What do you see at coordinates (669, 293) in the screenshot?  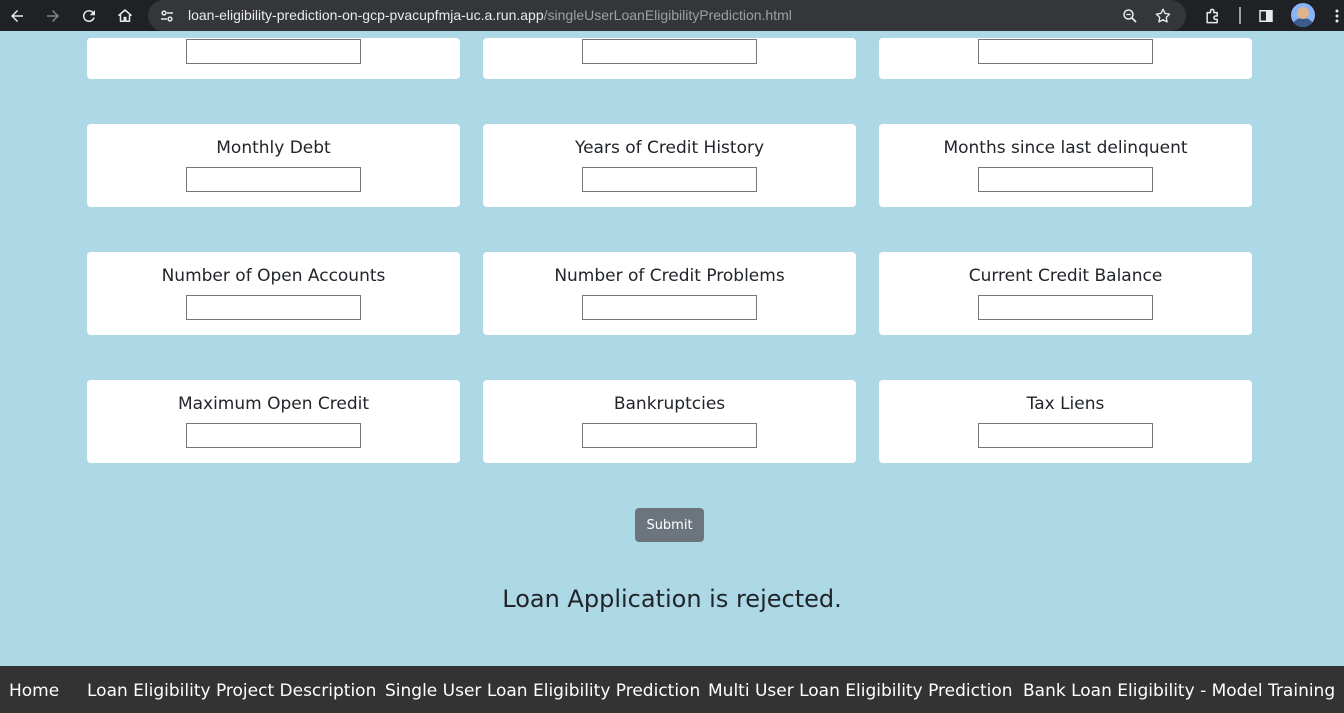 I see `form-card-credit-problems: Number of Credit Problems` at bounding box center [669, 293].